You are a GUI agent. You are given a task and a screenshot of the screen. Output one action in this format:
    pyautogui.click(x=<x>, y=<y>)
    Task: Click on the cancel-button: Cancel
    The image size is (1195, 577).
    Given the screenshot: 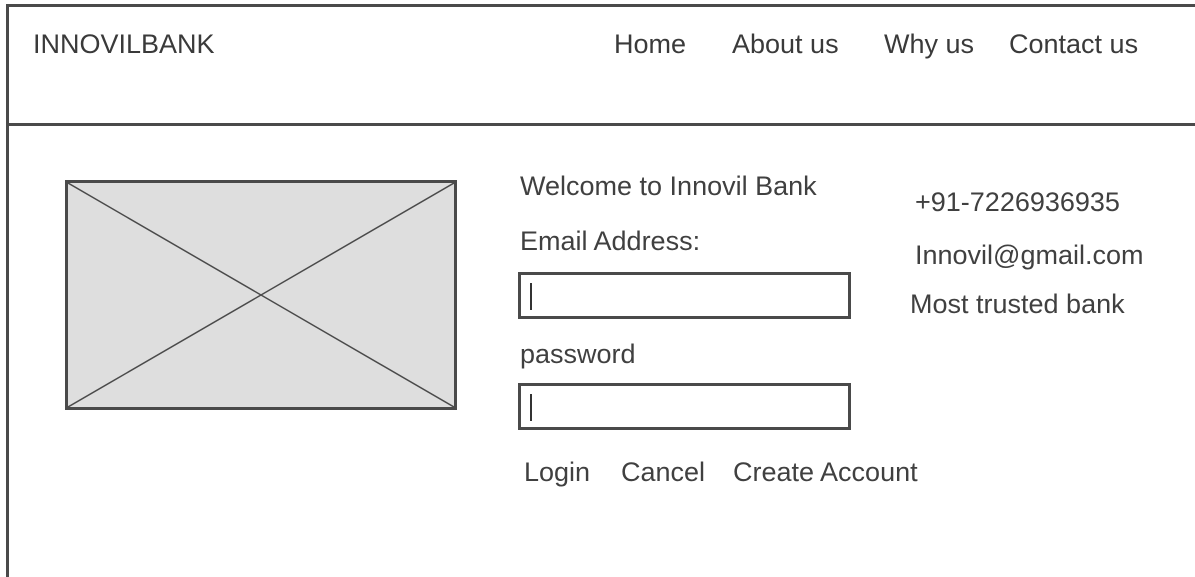 What is the action you would take?
    pyautogui.click(x=663, y=472)
    